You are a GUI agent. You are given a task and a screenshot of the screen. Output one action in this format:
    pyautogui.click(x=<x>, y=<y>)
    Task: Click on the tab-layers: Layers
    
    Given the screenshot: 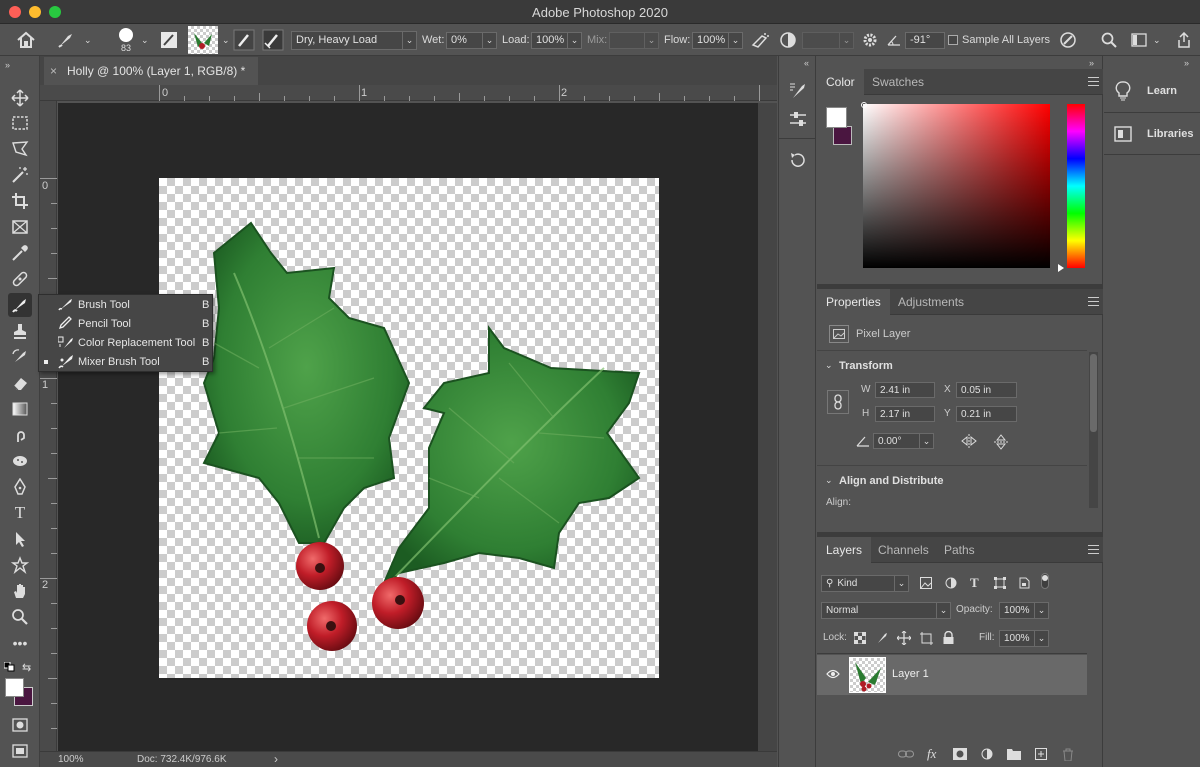 What is the action you would take?
    pyautogui.click(x=844, y=550)
    